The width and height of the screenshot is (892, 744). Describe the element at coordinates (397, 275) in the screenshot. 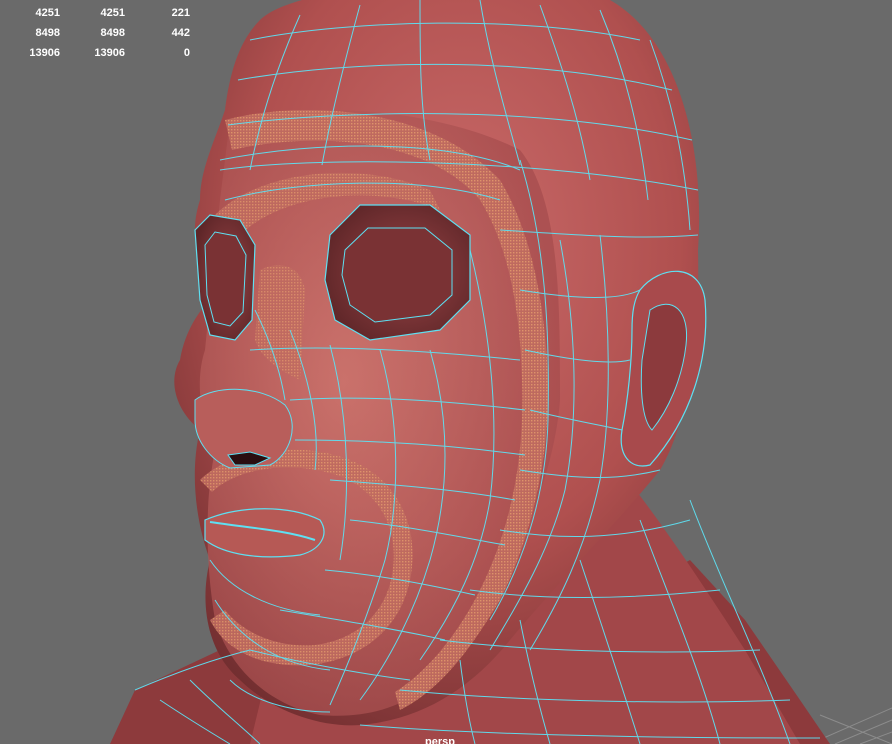

I see `right-eye-inner` at that location.